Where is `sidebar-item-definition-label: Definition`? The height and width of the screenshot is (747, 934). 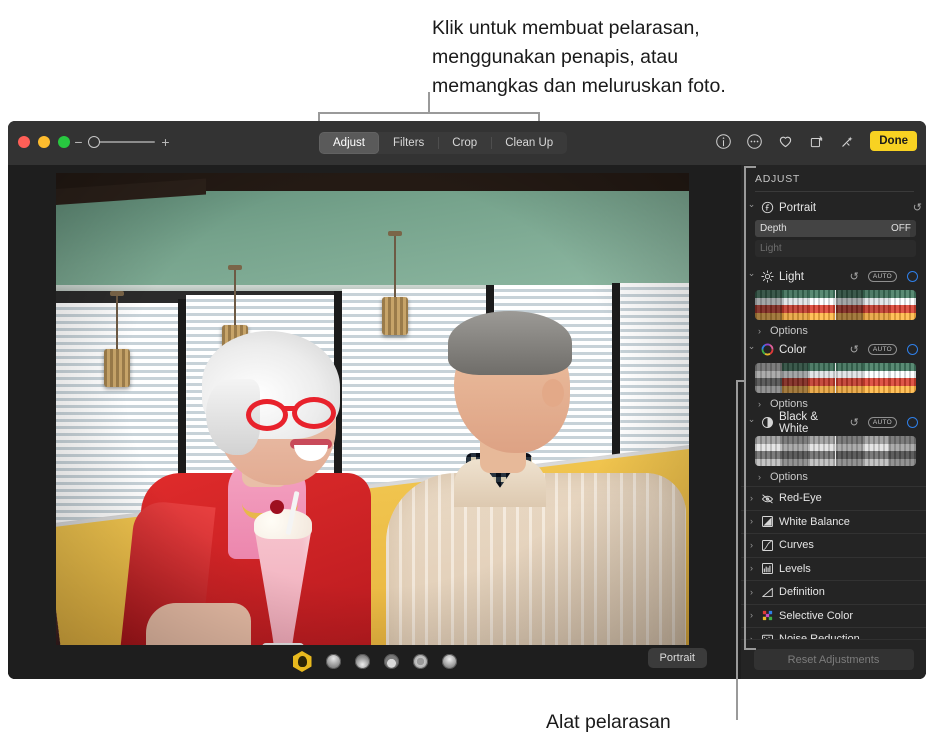 sidebar-item-definition-label: Definition is located at coordinates (802, 592).